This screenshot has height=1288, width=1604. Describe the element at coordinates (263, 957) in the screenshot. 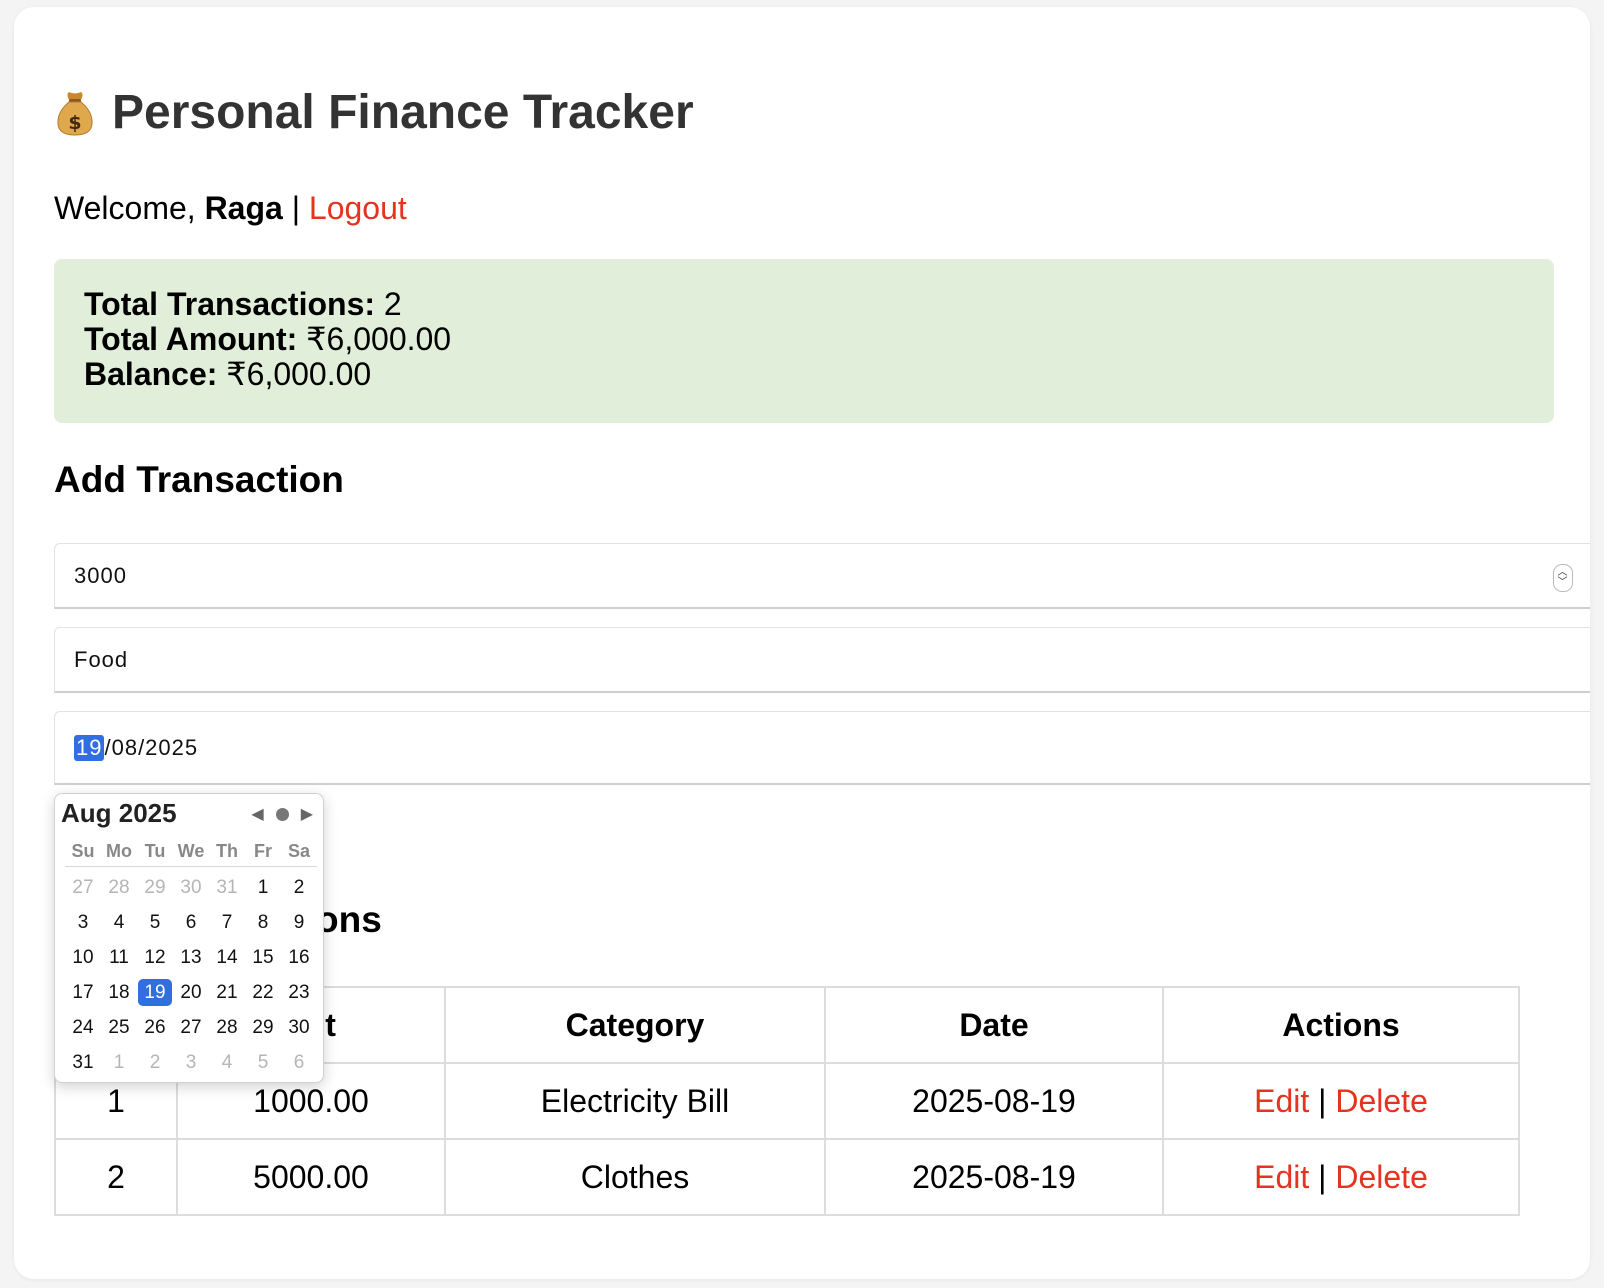

I see `calendar-day: 15` at that location.